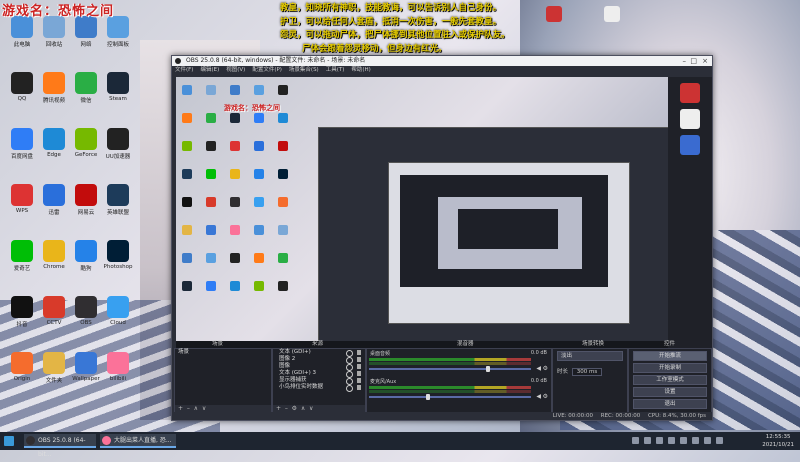 Image resolution: width=800 pixels, height=462 pixels. I want to click on network-icon, so click(671, 440).